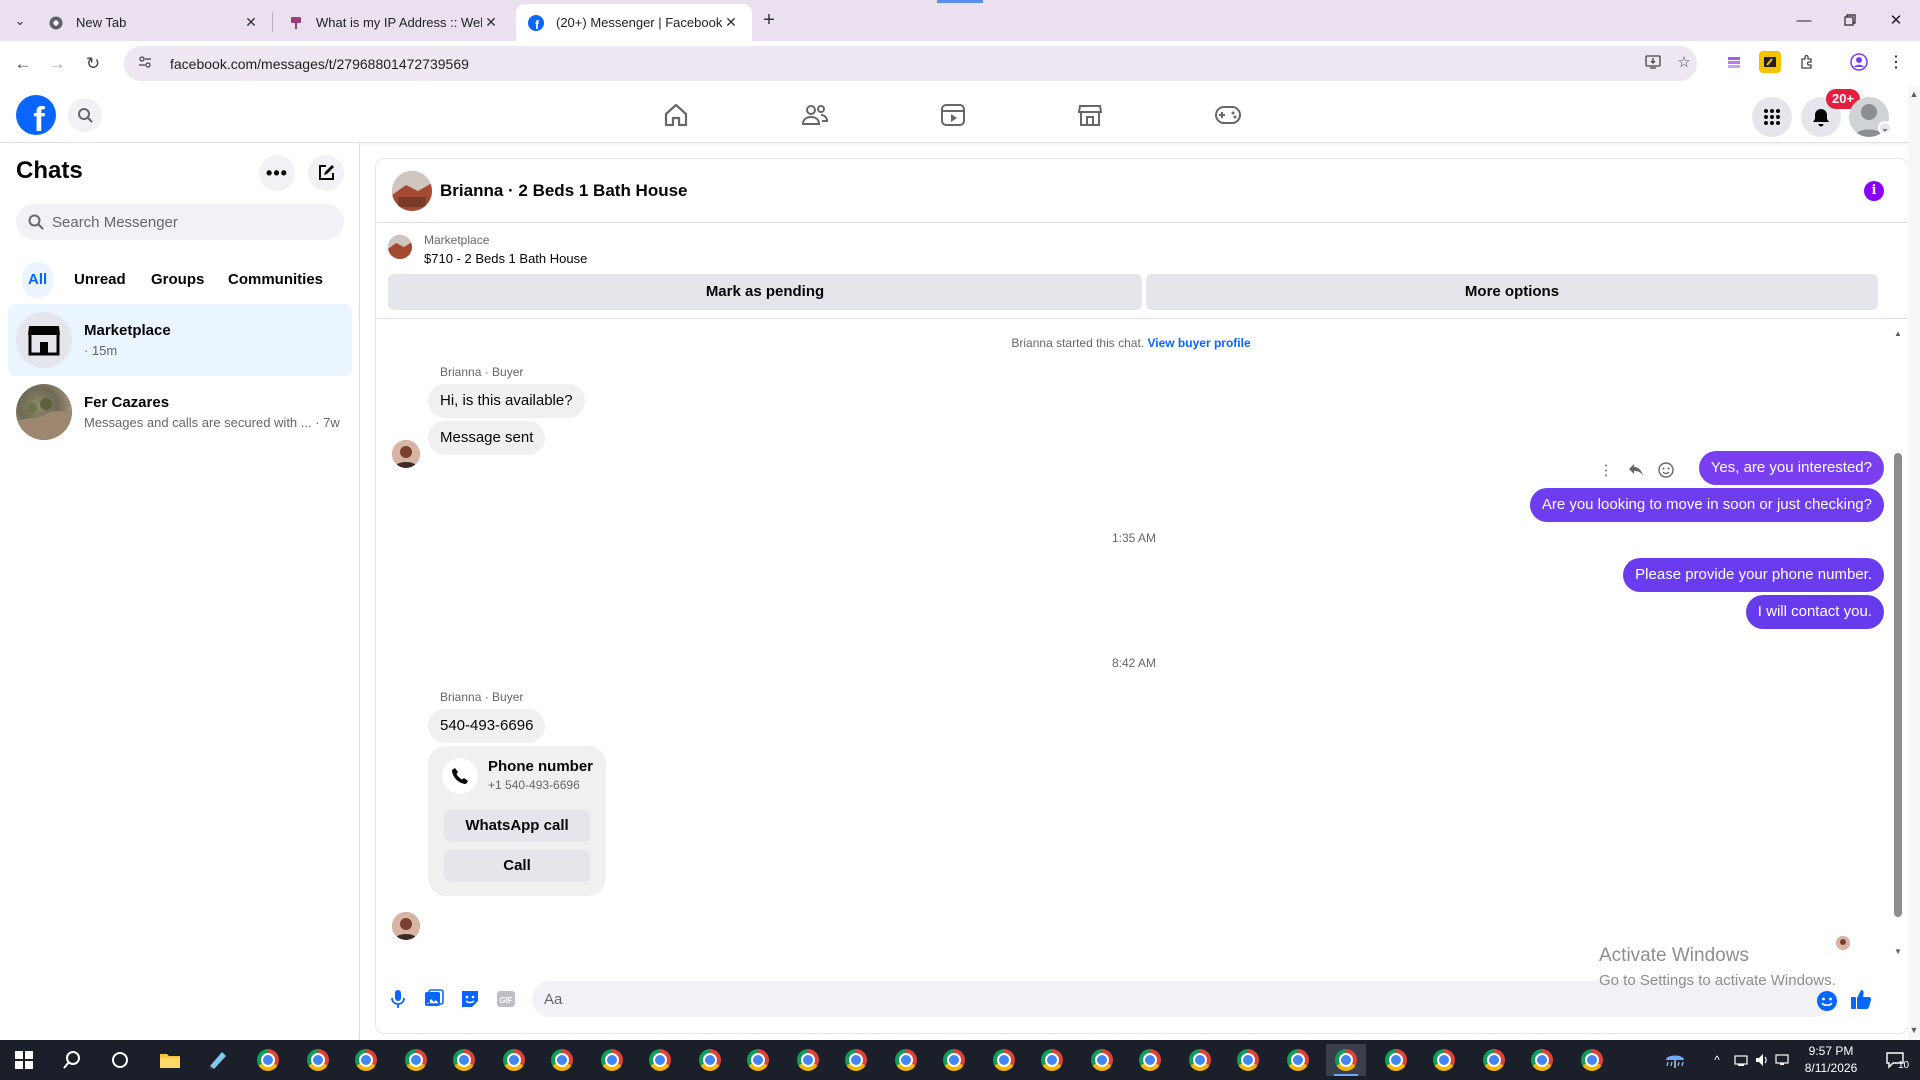 The image size is (1920, 1080). I want to click on bookmark-star-icon: ☆, so click(1684, 62).